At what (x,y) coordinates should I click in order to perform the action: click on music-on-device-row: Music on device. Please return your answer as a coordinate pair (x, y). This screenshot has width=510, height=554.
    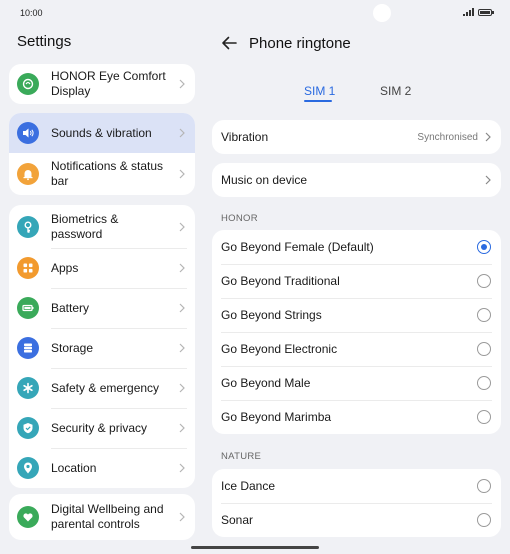
    Looking at the image, I should click on (356, 180).